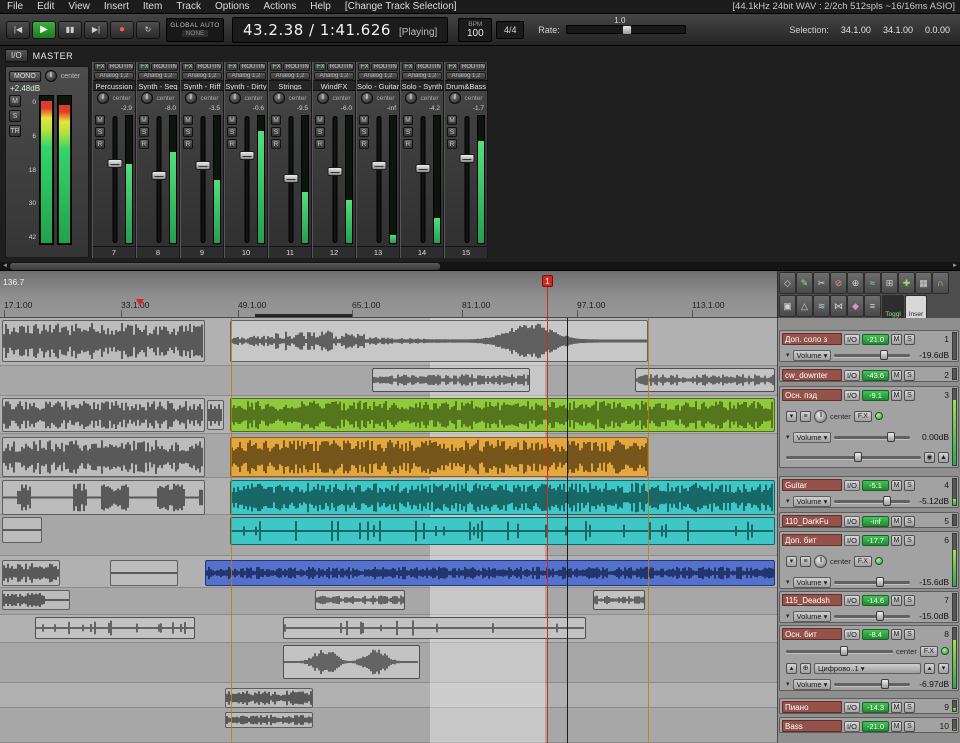  What do you see at coordinates (955, 266) in the screenshot?
I see `scroll-right-icon: ►` at bounding box center [955, 266].